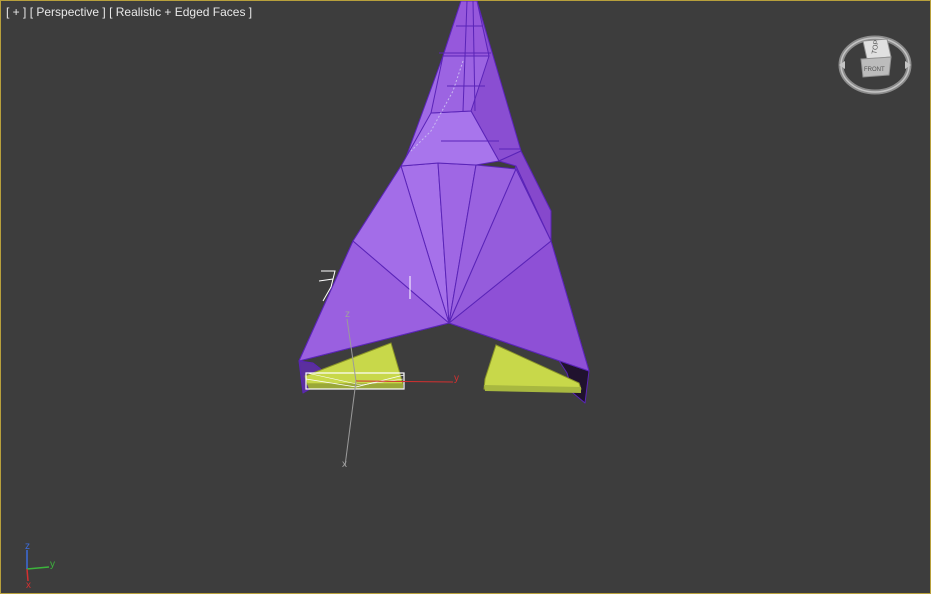 This screenshot has height=594, width=931. What do you see at coordinates (28, 585) in the screenshot?
I see `tripod-x-label: x` at bounding box center [28, 585].